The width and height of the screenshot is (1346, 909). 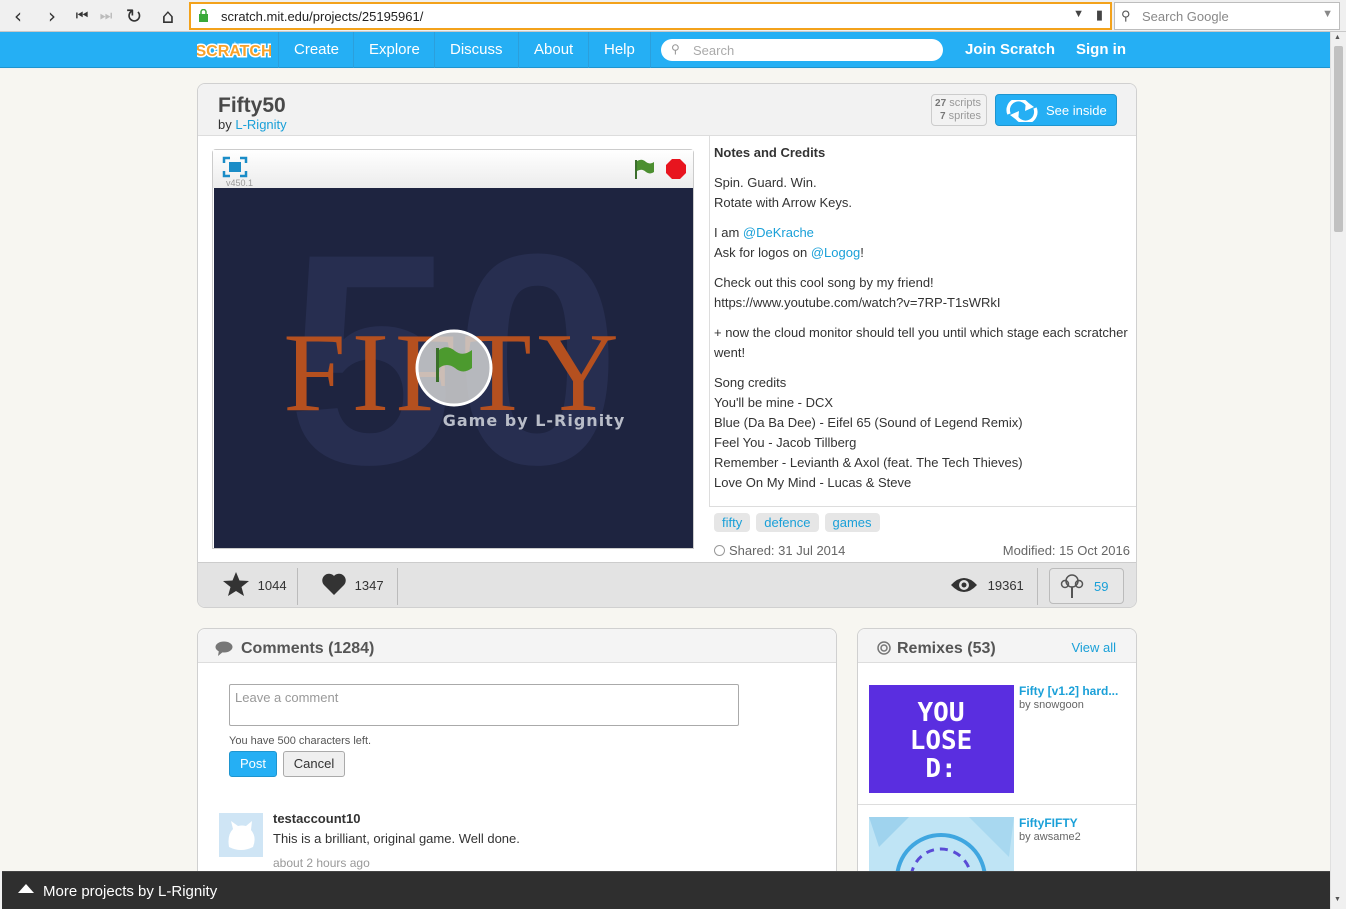 I want to click on scratch-logo: SCRATCH, so click(x=234, y=50).